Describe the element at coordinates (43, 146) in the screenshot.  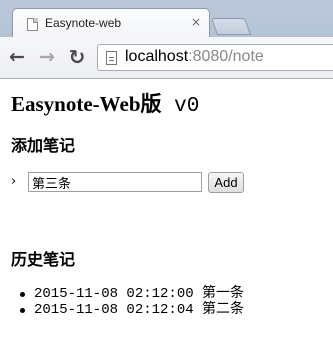
I see `add-note-heading: 添加笔记` at that location.